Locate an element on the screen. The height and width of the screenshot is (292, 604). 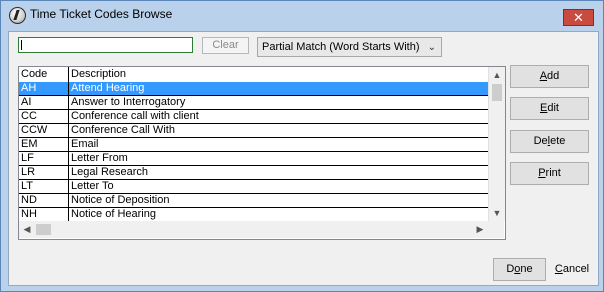
scroll-down-icon: ▼ is located at coordinates (497, 213).